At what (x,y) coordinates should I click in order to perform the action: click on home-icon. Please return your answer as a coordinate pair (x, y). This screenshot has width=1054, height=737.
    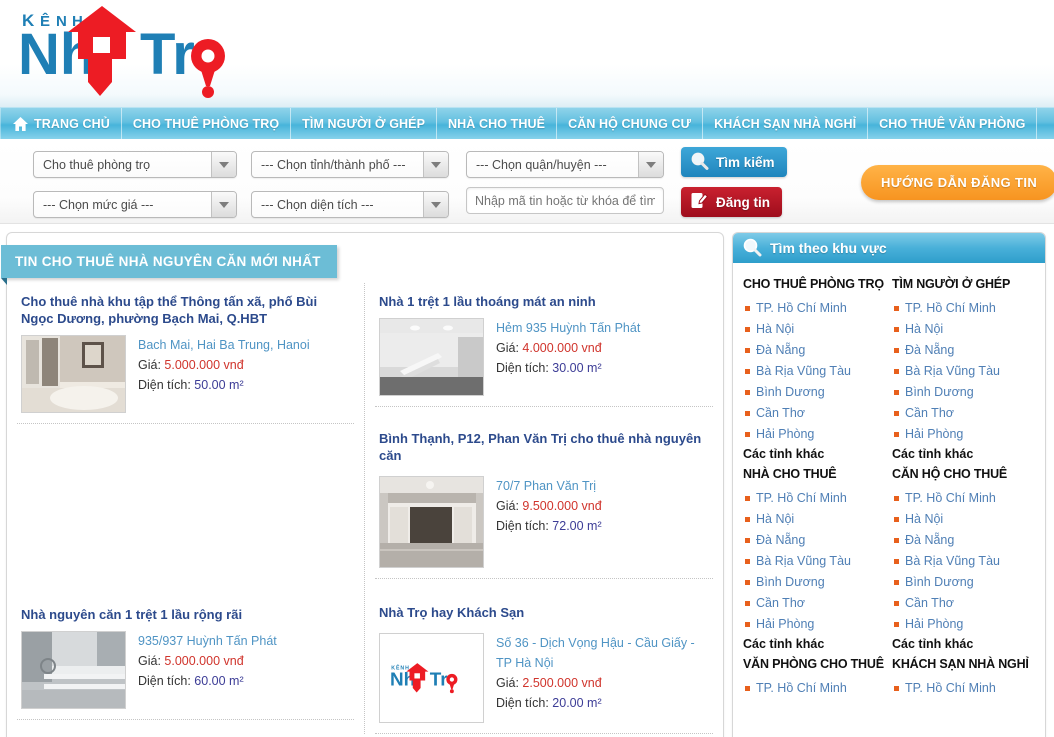
    Looking at the image, I should click on (20, 124).